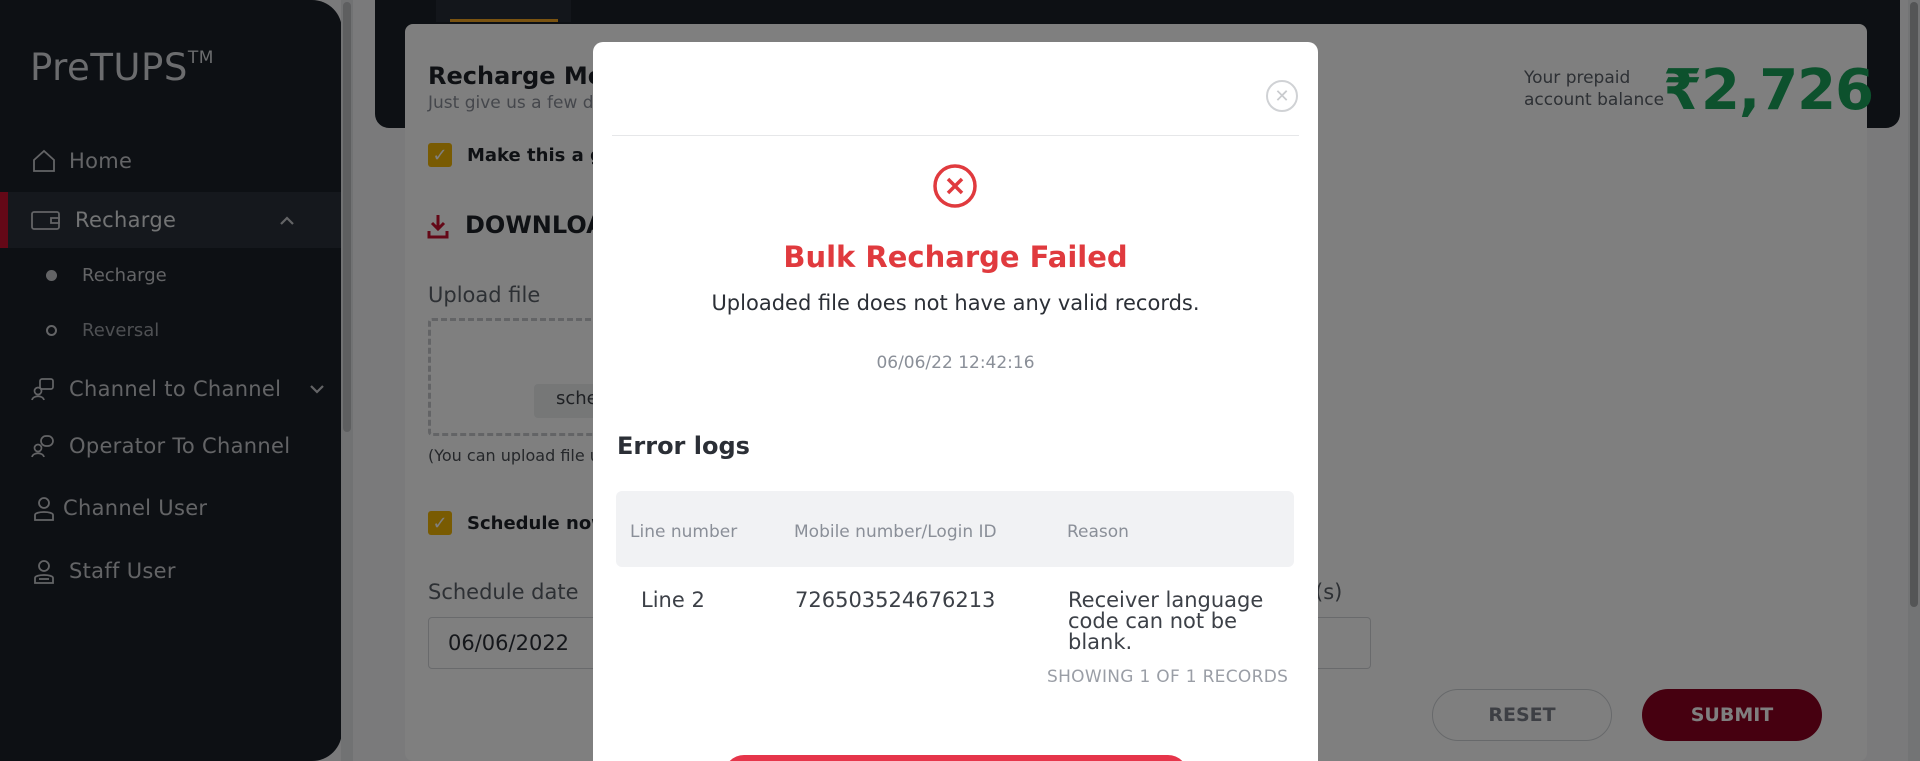 This screenshot has height=761, width=1920. What do you see at coordinates (1153, 621) in the screenshot?
I see `row-reason-line: code can not be` at bounding box center [1153, 621].